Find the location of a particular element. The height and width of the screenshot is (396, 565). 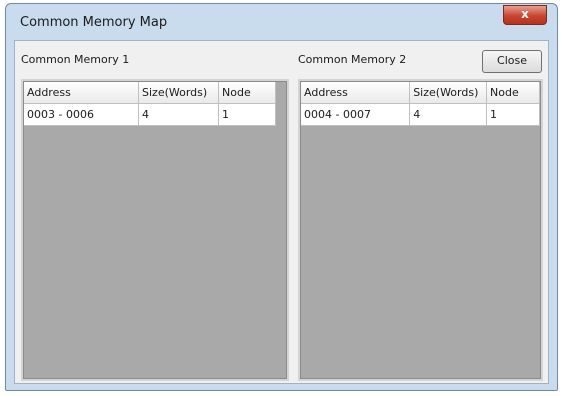

table-row: 0003 - 0006 4 1 is located at coordinates (154, 114).